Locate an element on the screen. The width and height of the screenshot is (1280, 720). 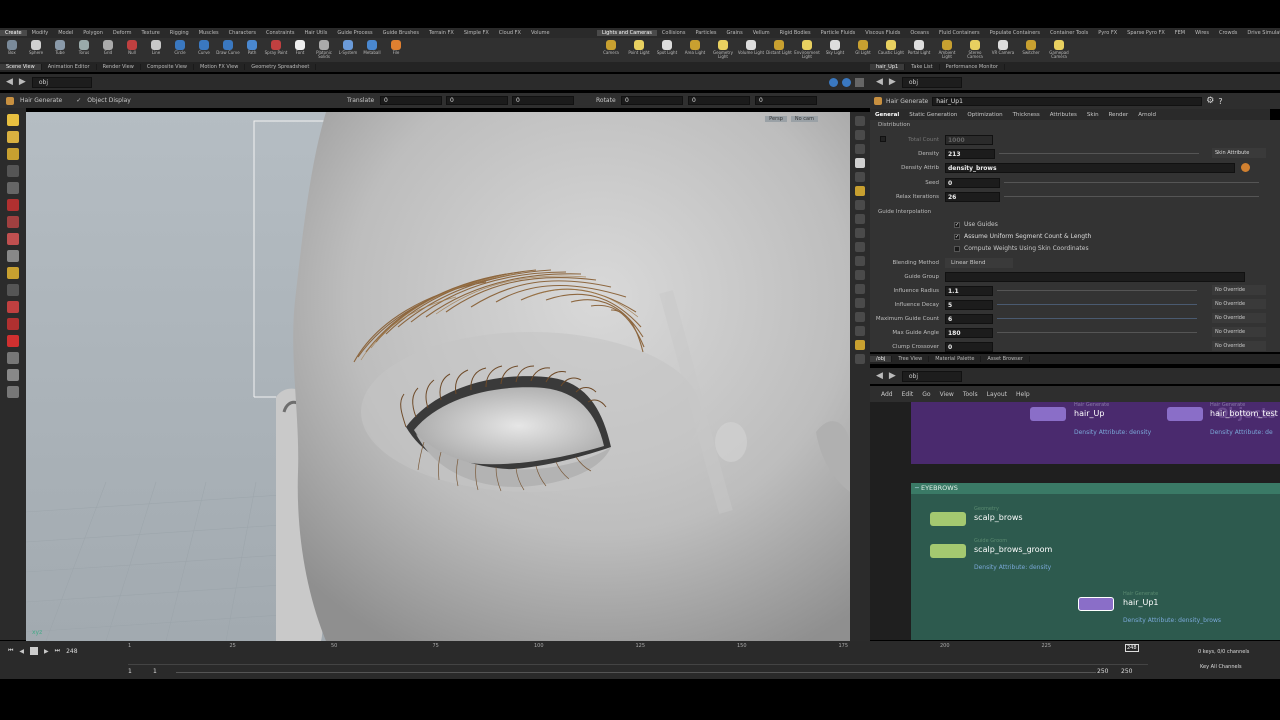
max-guide-count-field: 6 is located at coordinates (969, 318).